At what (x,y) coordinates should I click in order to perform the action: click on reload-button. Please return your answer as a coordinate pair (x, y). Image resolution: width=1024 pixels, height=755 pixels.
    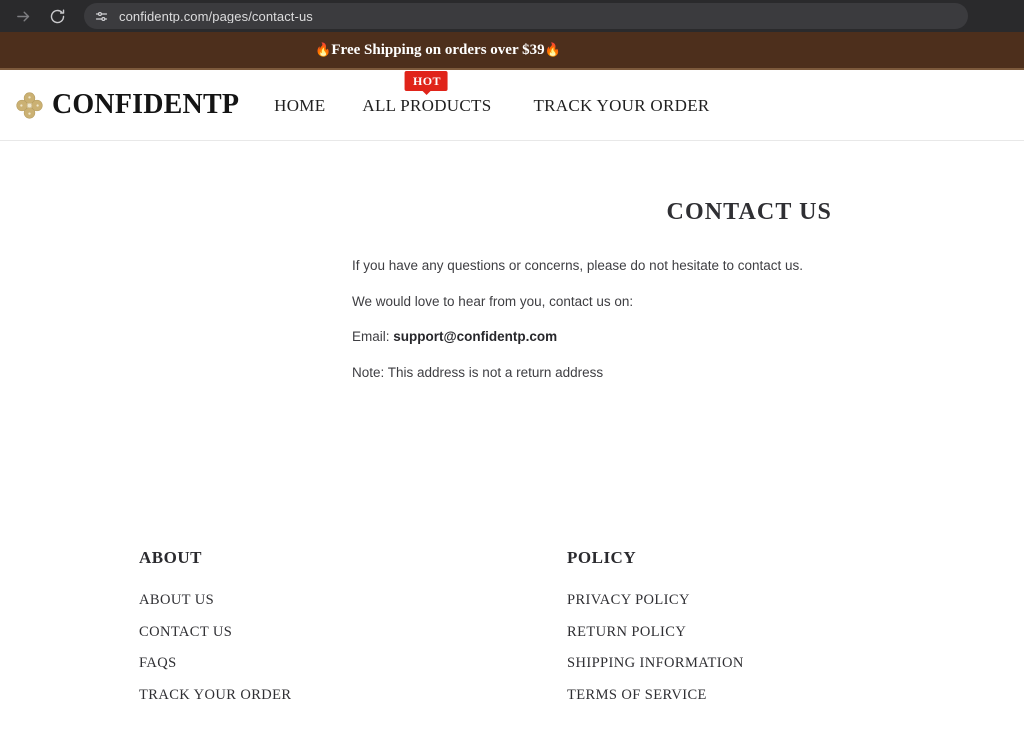
    Looking at the image, I should click on (57, 16).